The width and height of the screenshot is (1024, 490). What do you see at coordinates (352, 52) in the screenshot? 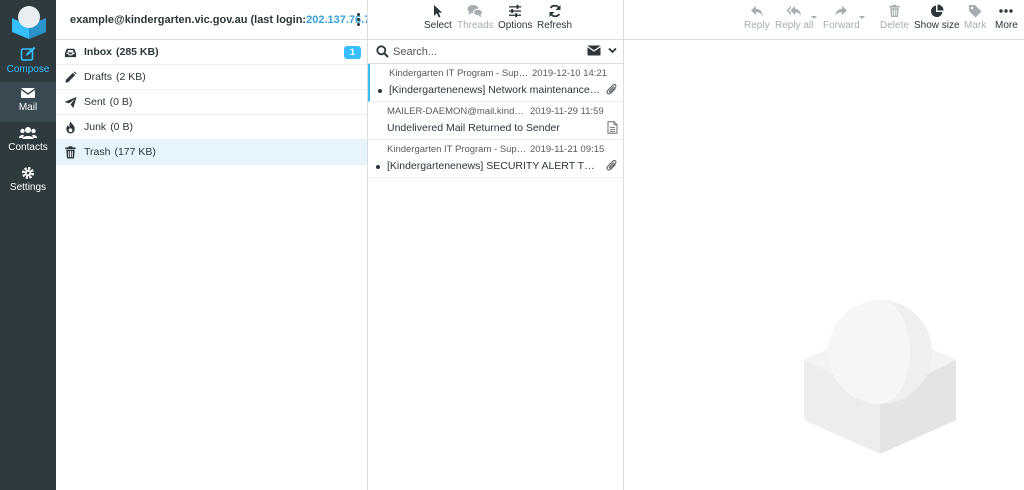
I see `unread-badge: 1` at bounding box center [352, 52].